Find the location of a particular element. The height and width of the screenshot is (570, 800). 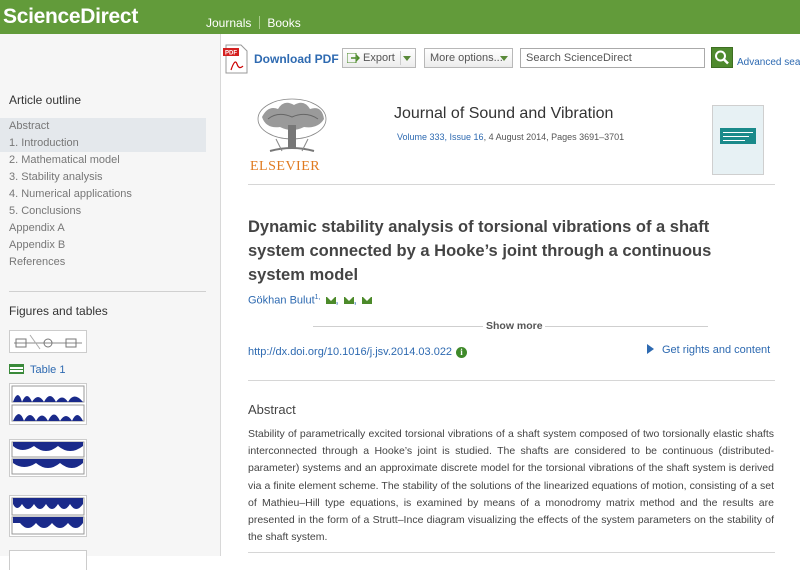

download-pdf-link: Download PDF is located at coordinates (296, 59).